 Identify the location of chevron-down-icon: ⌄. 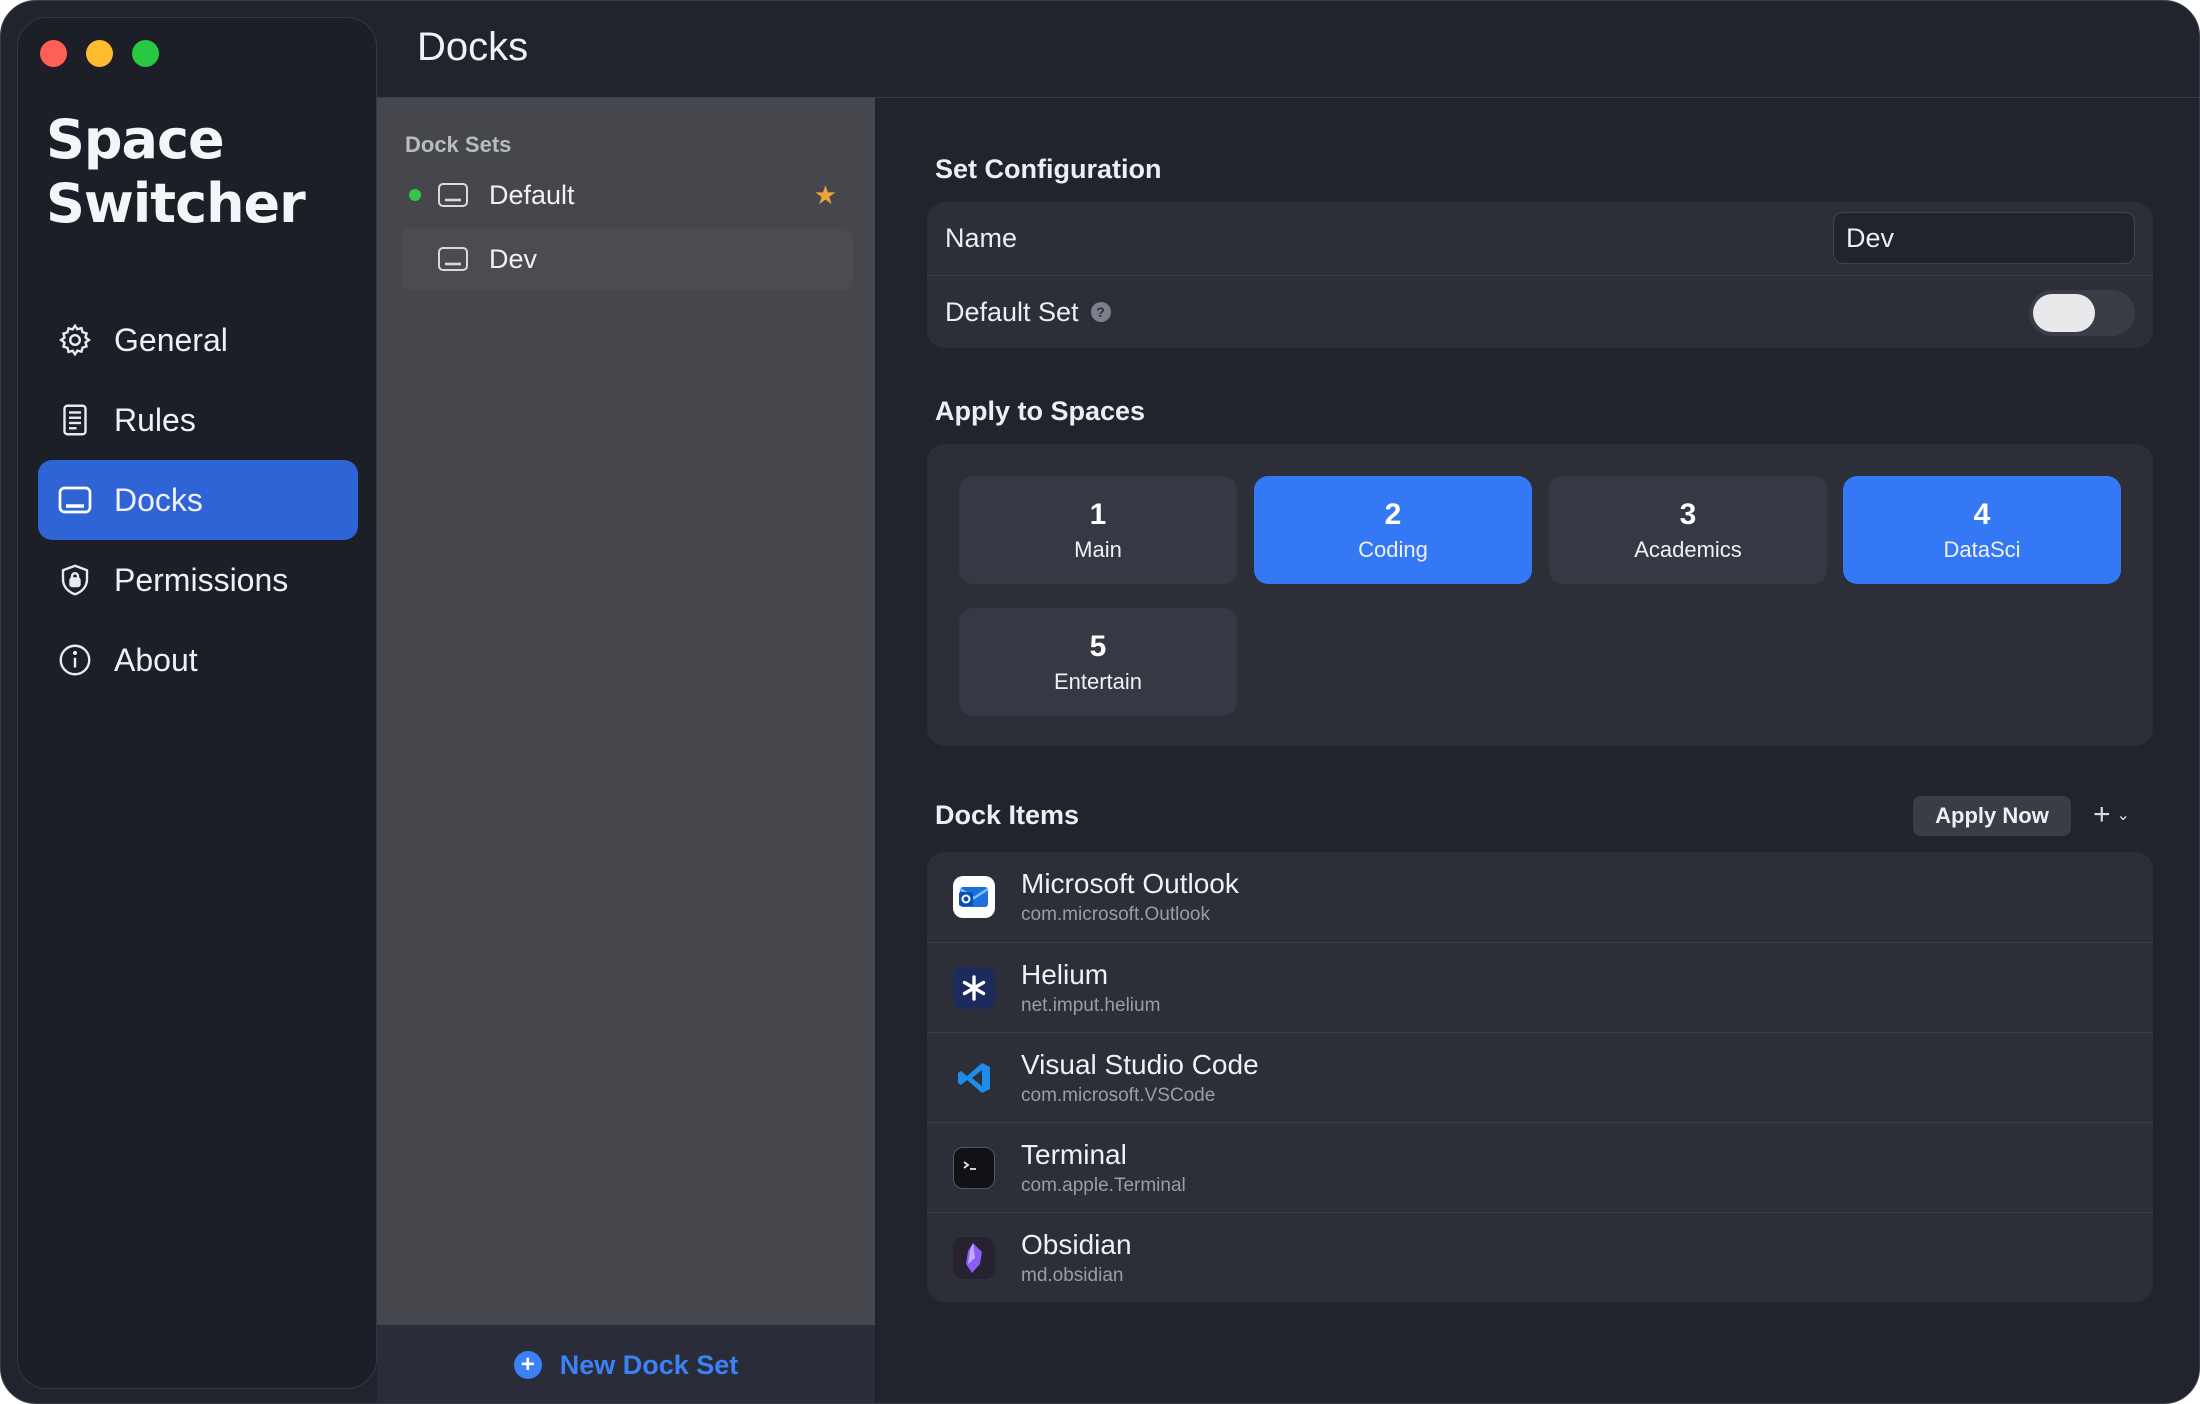
(2123, 815).